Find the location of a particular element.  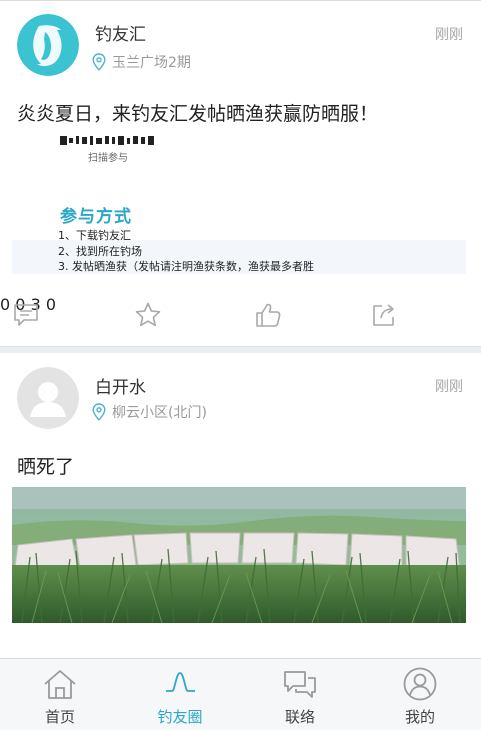

like-button is located at coordinates (268, 315).